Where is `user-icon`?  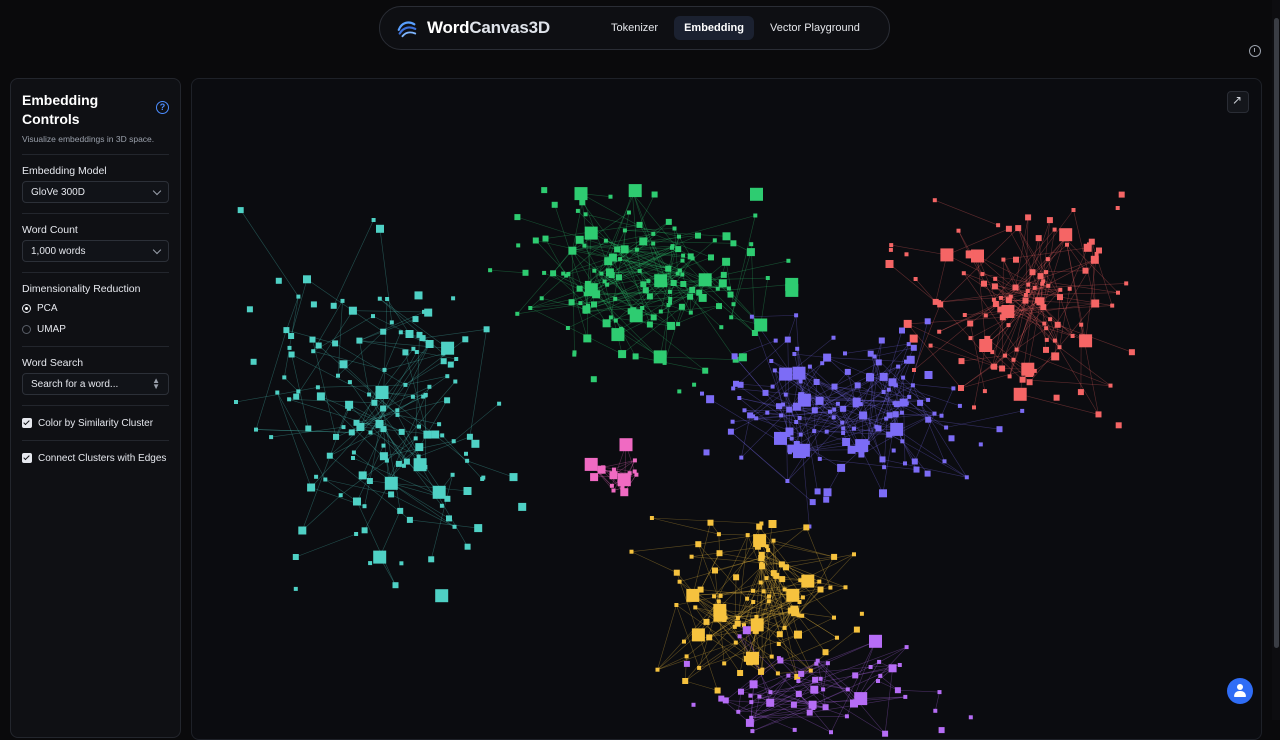
user-icon is located at coordinates (1240, 691).